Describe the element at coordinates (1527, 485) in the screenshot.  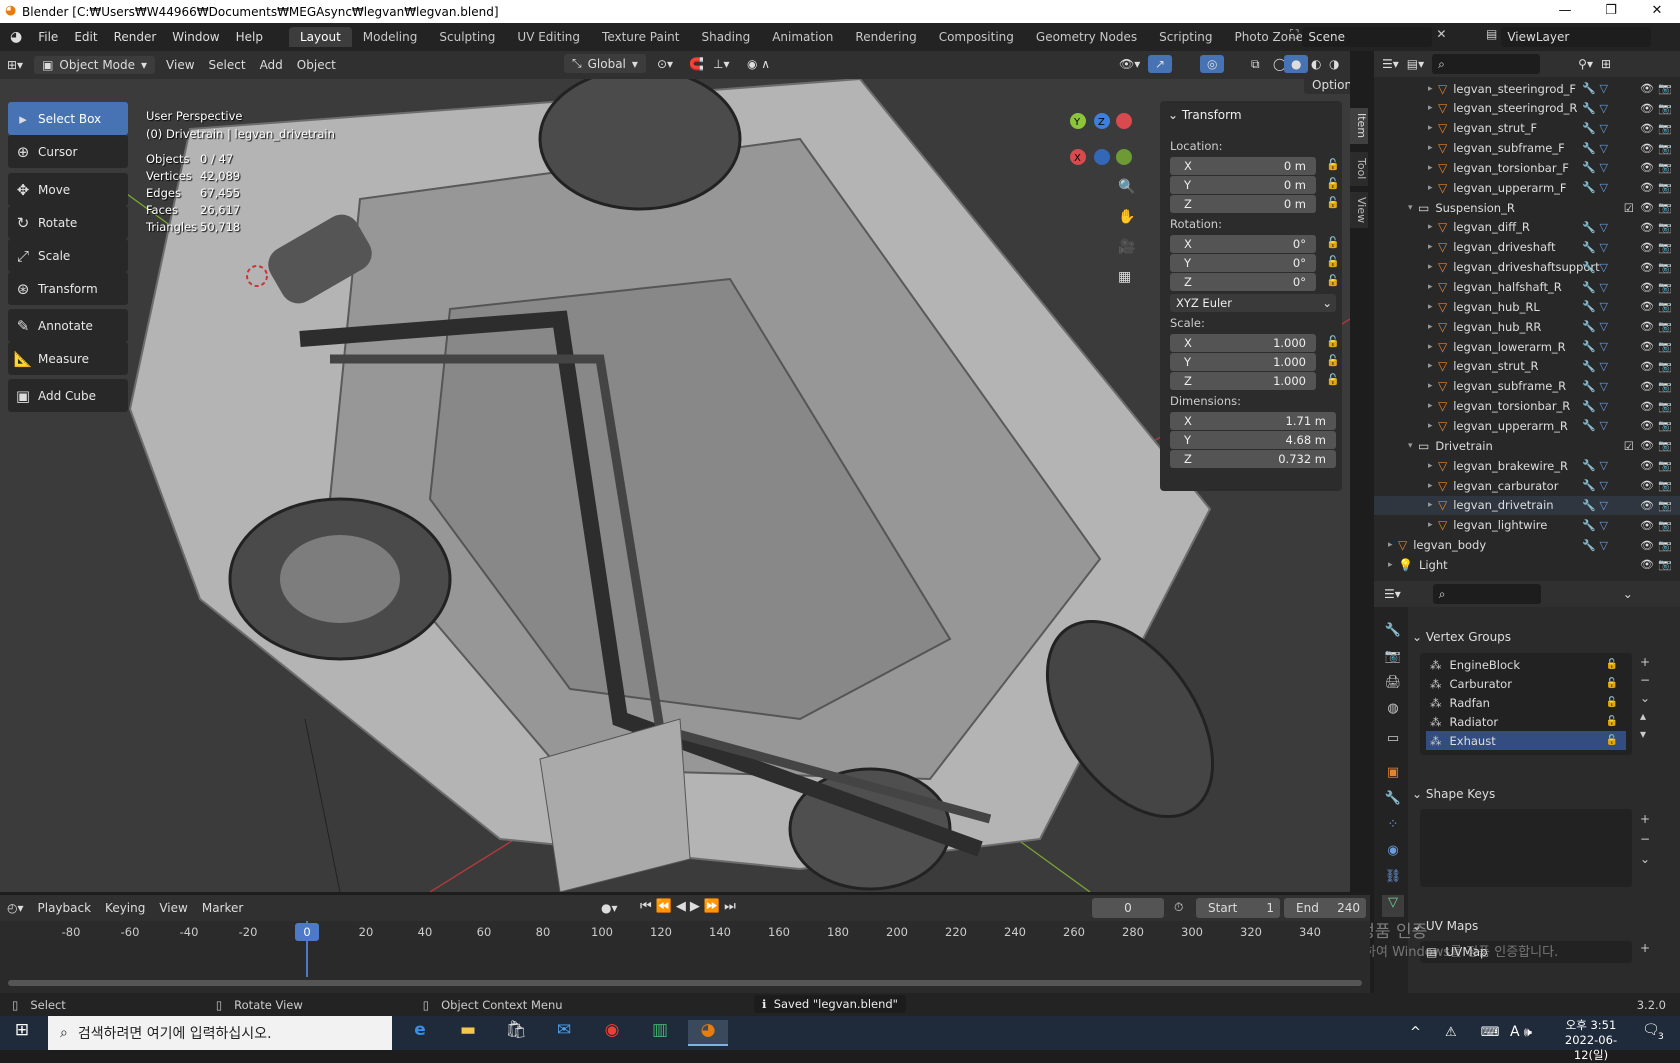
I see `outliner-row: ▸ ▽ legvan_carburator 🔧 ▽ 👁 📷` at that location.